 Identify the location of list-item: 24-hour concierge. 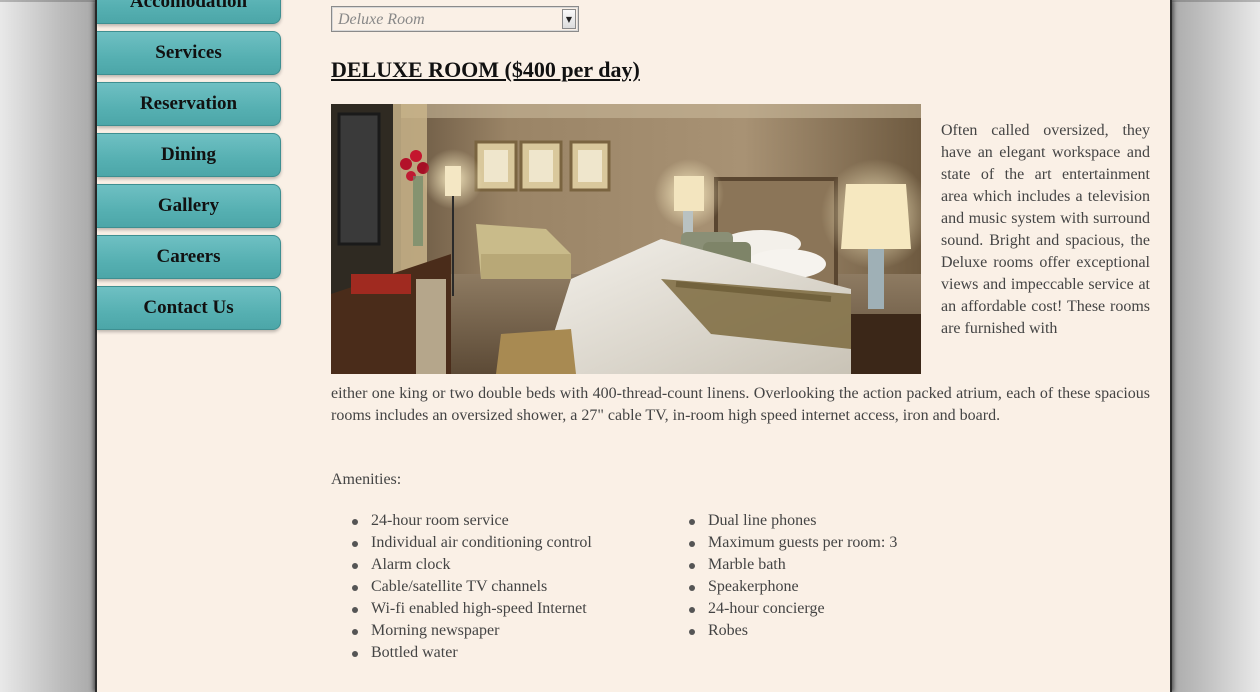
(793, 609).